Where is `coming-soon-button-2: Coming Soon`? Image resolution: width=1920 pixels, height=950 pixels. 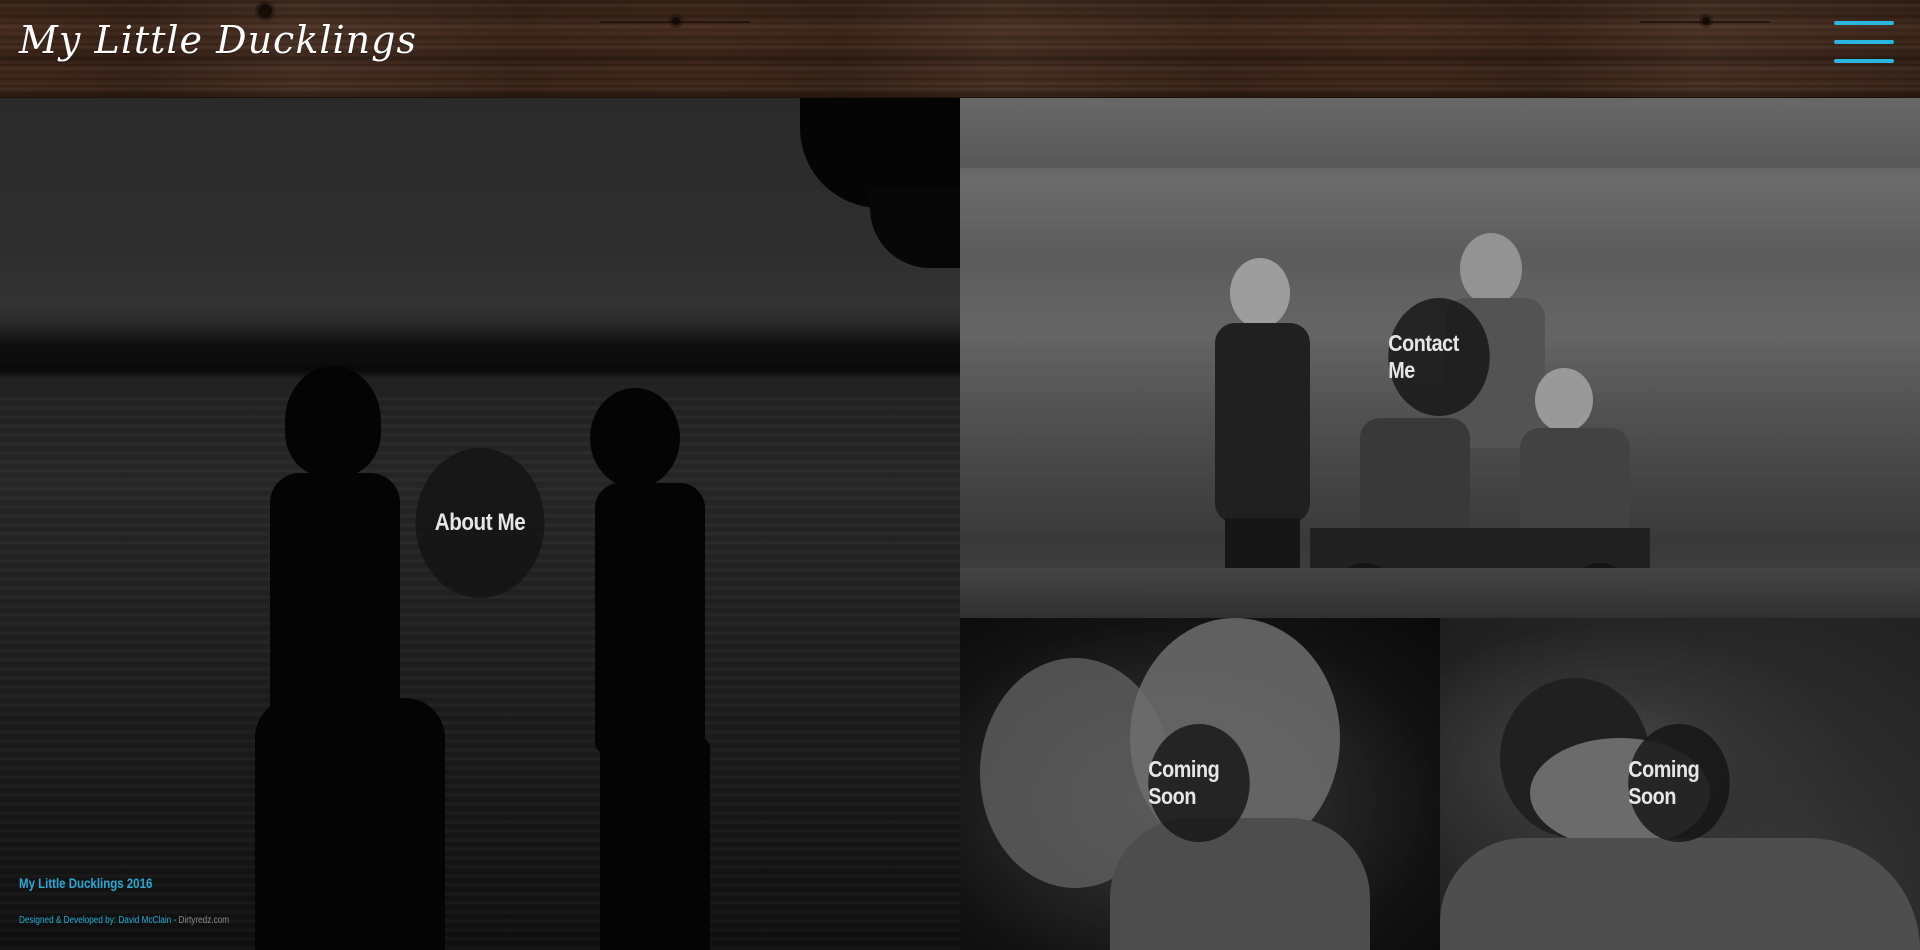
coming-soon-button-2: Coming Soon is located at coordinates (1679, 783).